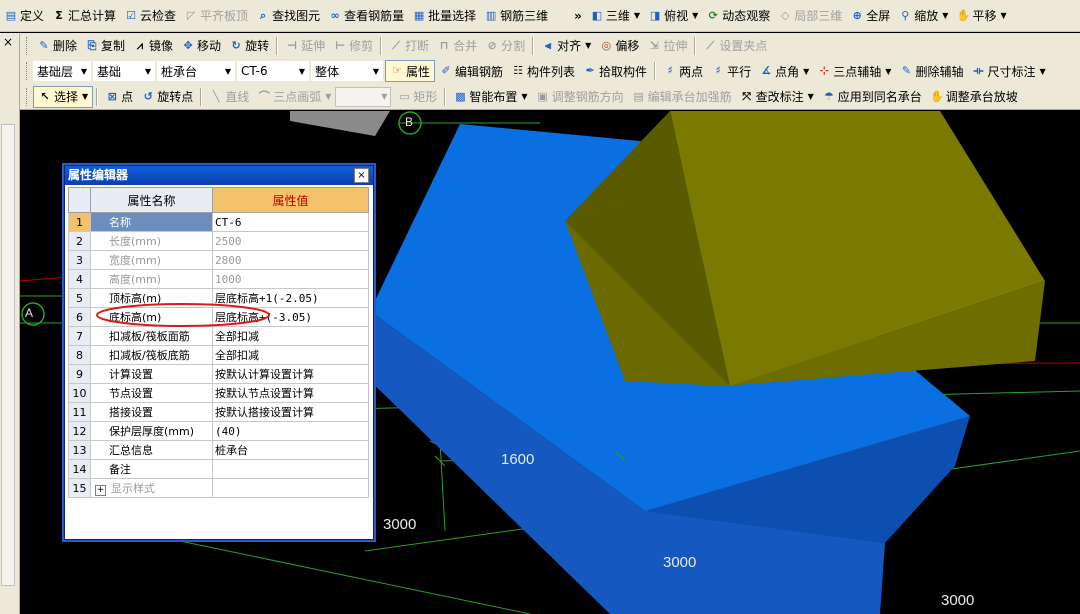 The width and height of the screenshot is (1080, 614). What do you see at coordinates (566, 46) in the screenshot?
I see `align-button: ⫷ 对齐 ▼` at bounding box center [566, 46].